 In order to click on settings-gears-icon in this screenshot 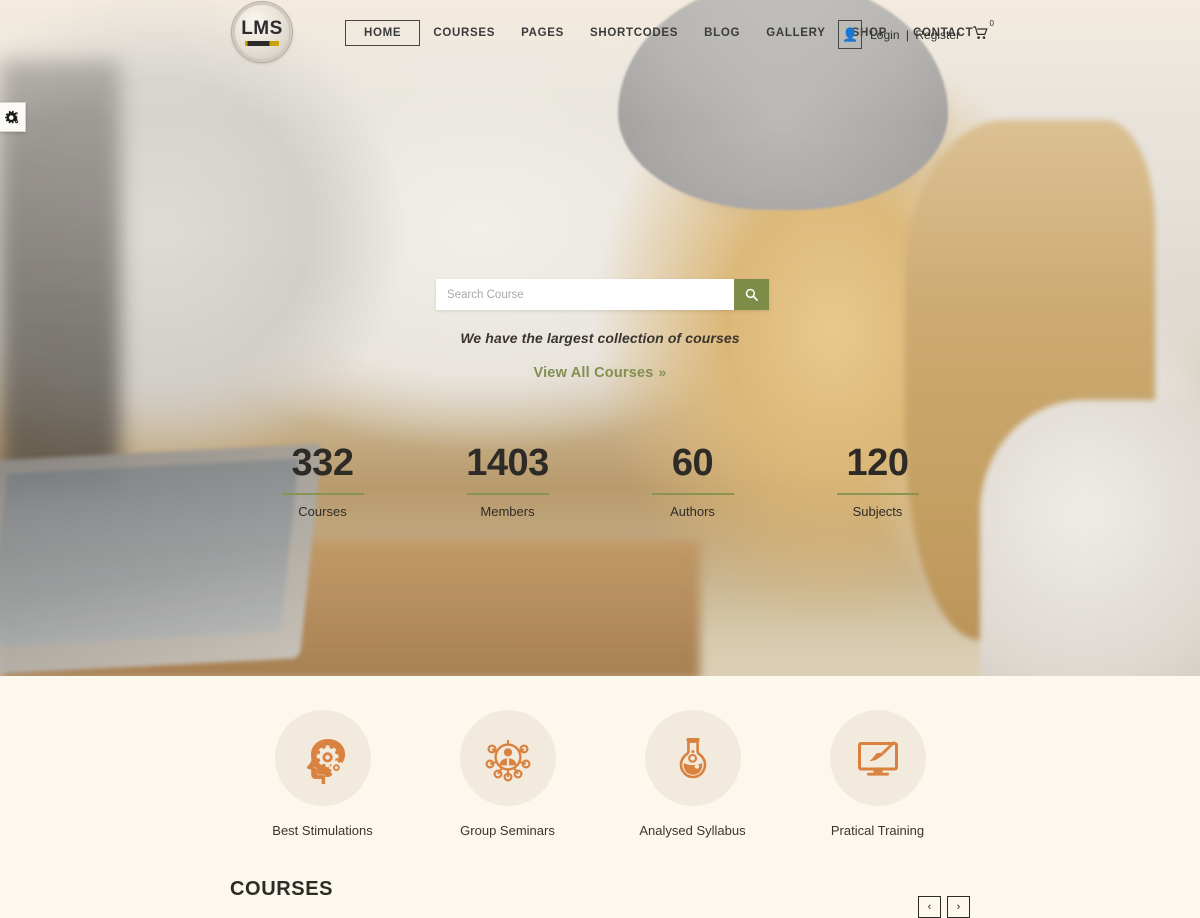, I will do `click(12, 116)`.